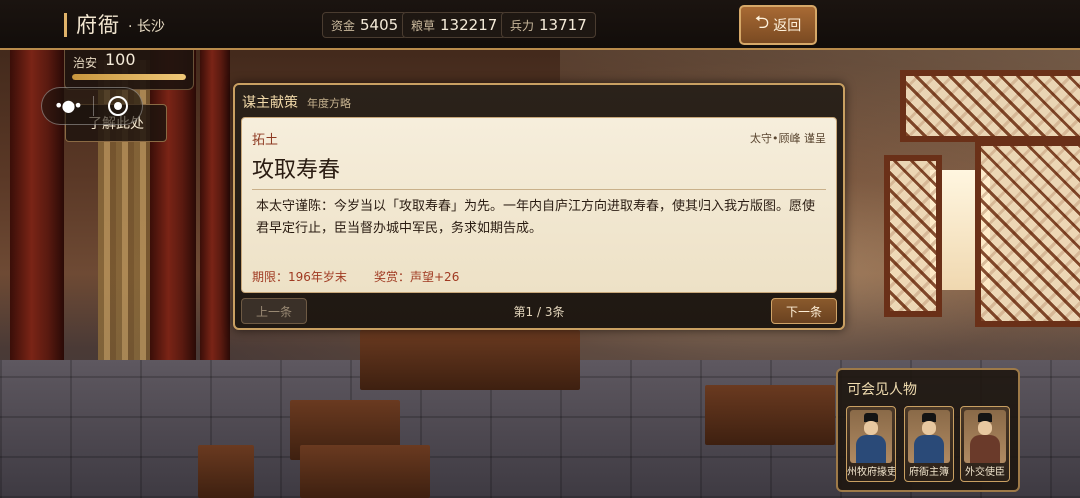  Describe the element at coordinates (563, 25) in the screenshot. I see `resource-value: 13717` at that location.